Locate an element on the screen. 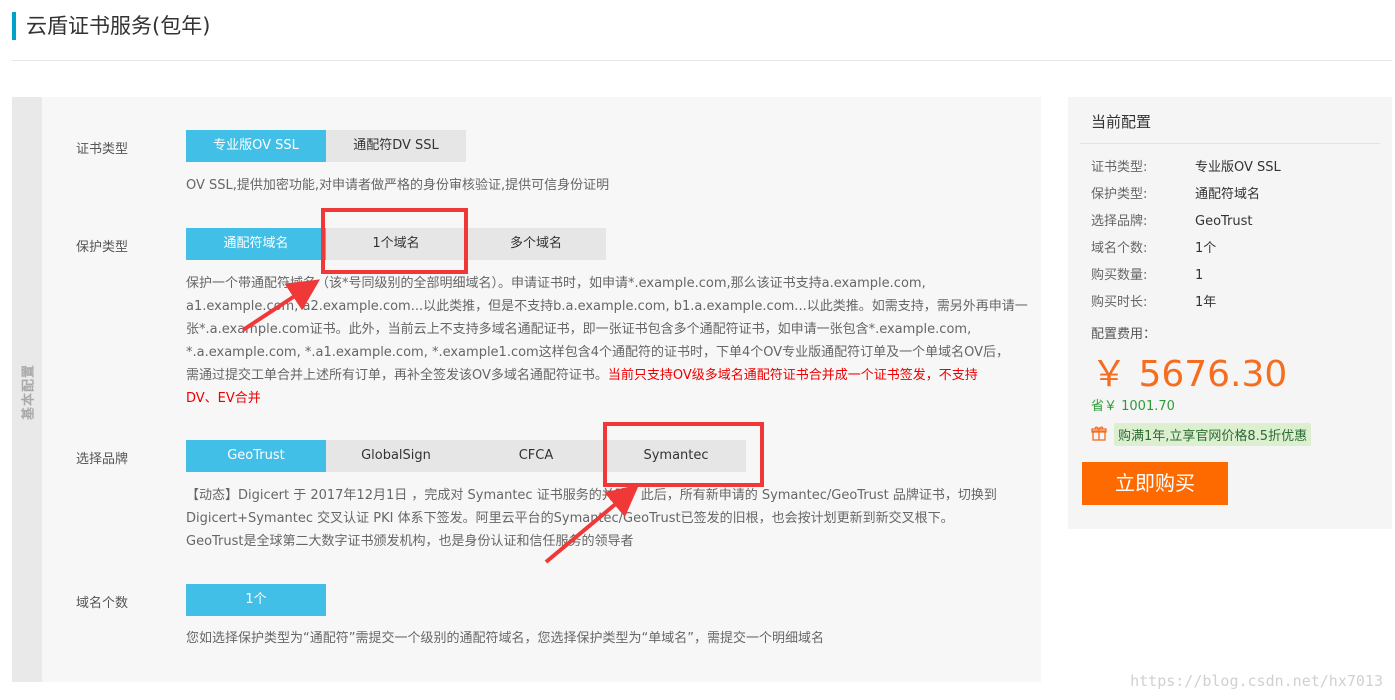 The height and width of the screenshot is (700, 1395). summary-key: 购买时长: is located at coordinates (1119, 302).